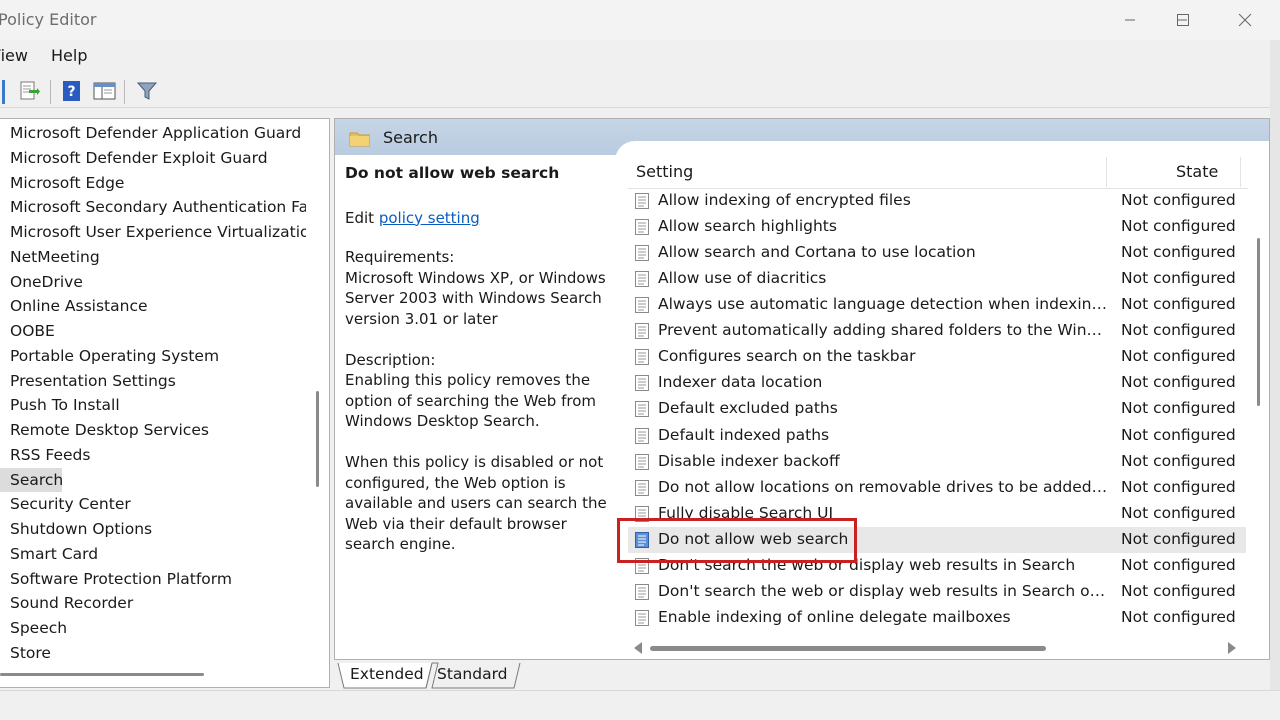 The height and width of the screenshot is (720, 1280). I want to click on close-icon, so click(1245, 20).